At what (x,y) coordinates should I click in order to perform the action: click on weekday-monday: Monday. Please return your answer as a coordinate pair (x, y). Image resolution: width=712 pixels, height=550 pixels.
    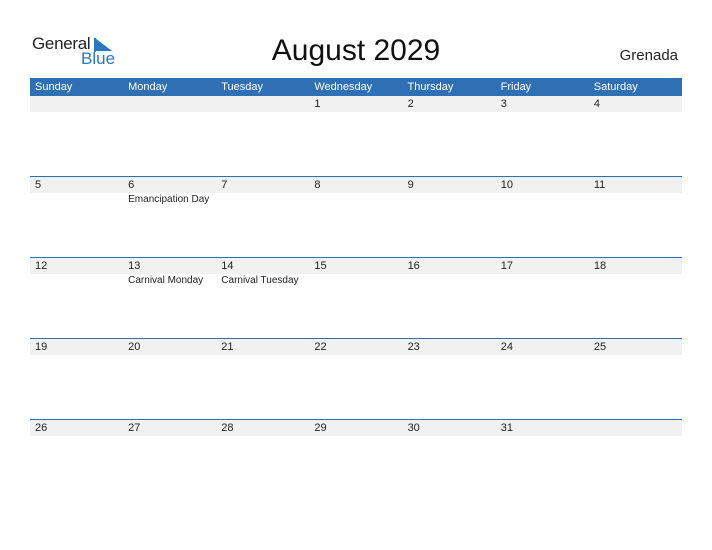
    Looking at the image, I should click on (148, 87).